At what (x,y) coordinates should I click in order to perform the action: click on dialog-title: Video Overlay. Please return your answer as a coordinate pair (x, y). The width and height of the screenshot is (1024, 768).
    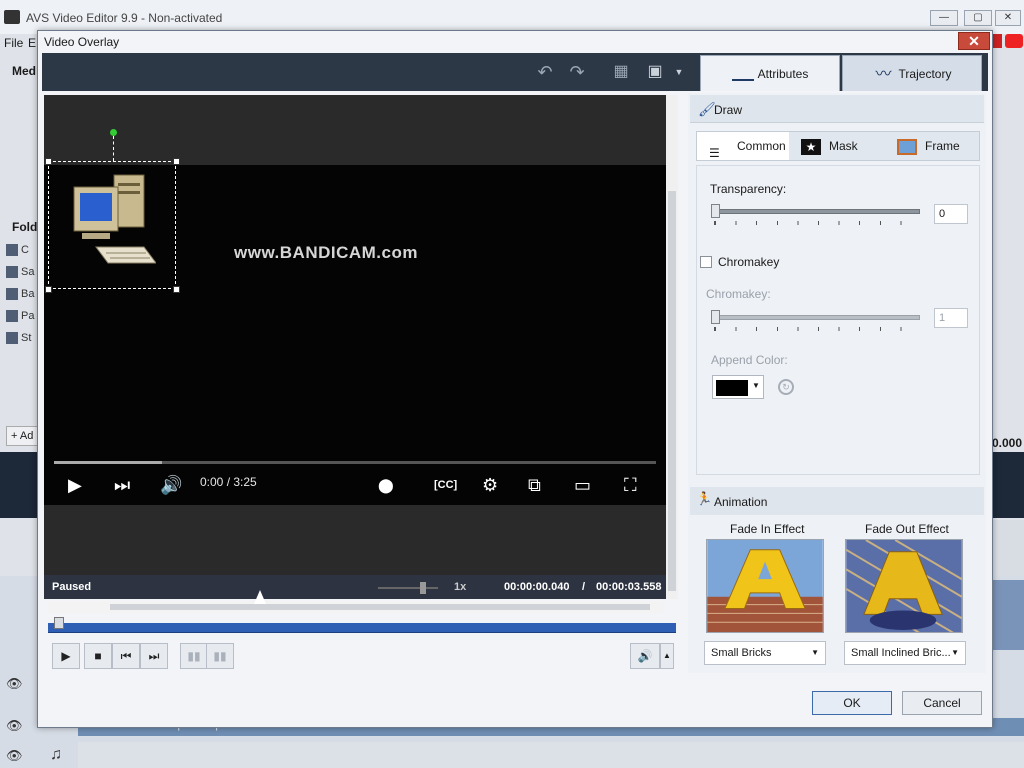
    Looking at the image, I should click on (82, 42).